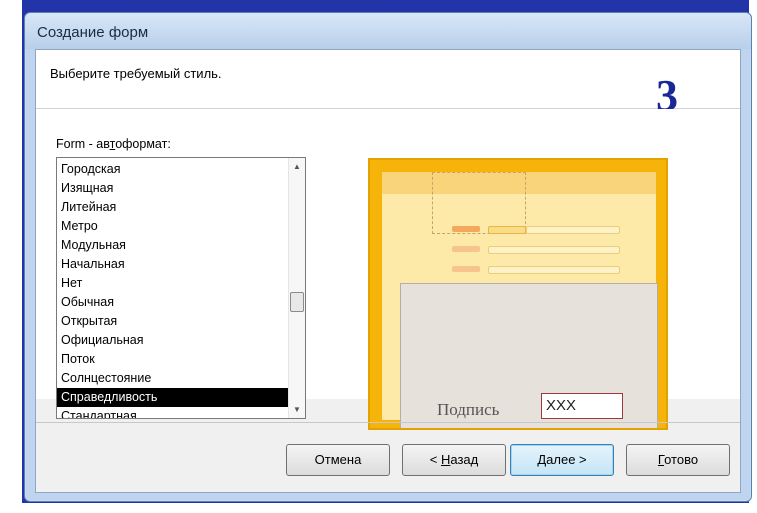 This screenshot has height=513, width=757. Describe the element at coordinates (454, 460) in the screenshot. I see `back-button: < Назад` at that location.